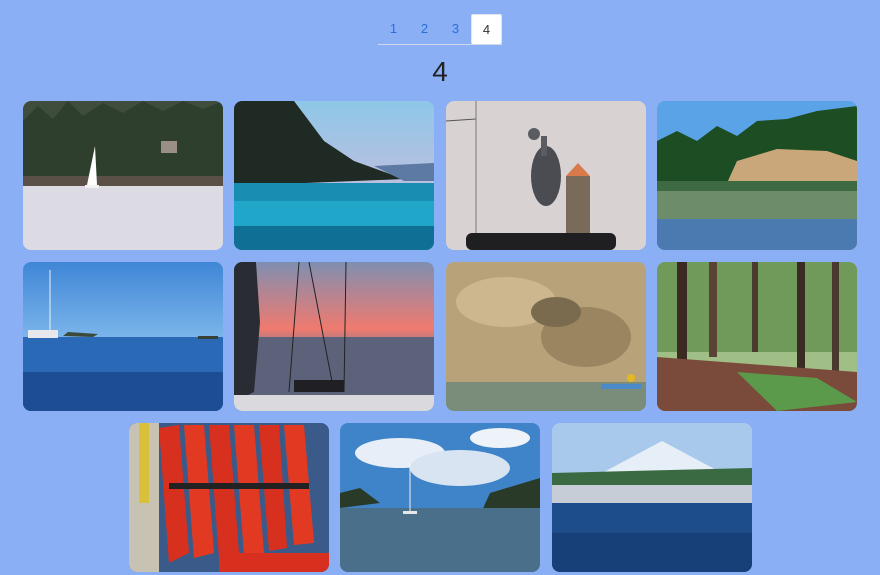 The image size is (880, 575). Describe the element at coordinates (229, 497) in the screenshot. I see `life-jackets-photo` at that location.